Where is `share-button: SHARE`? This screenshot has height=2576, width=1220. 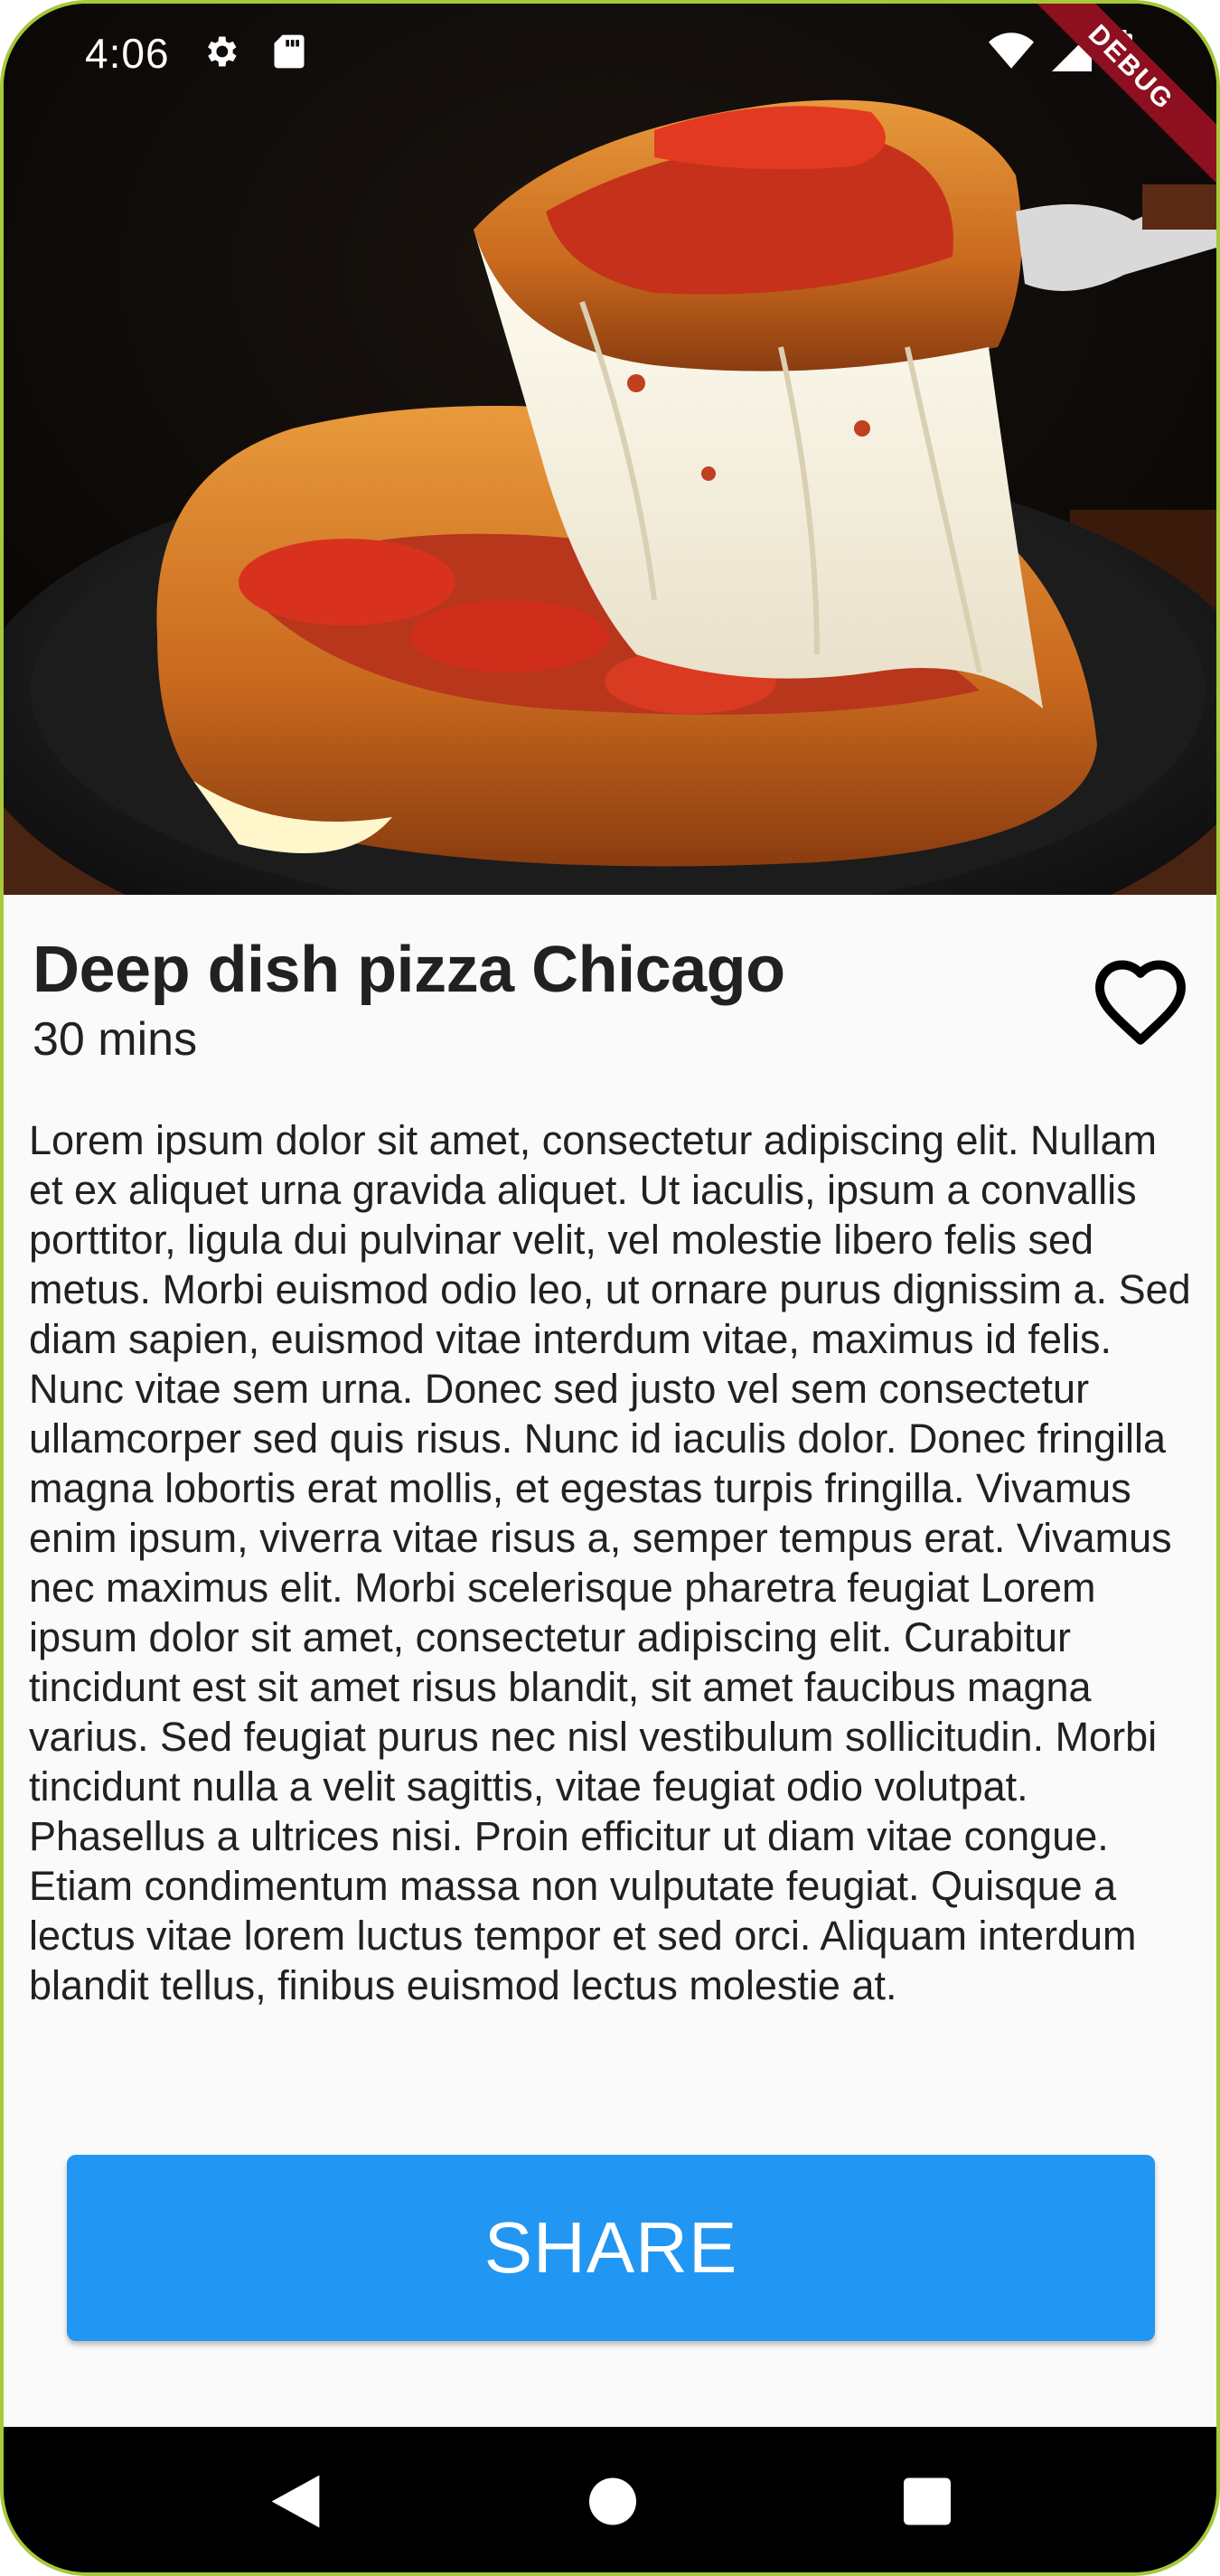
share-button: SHARE is located at coordinates (611, 2248).